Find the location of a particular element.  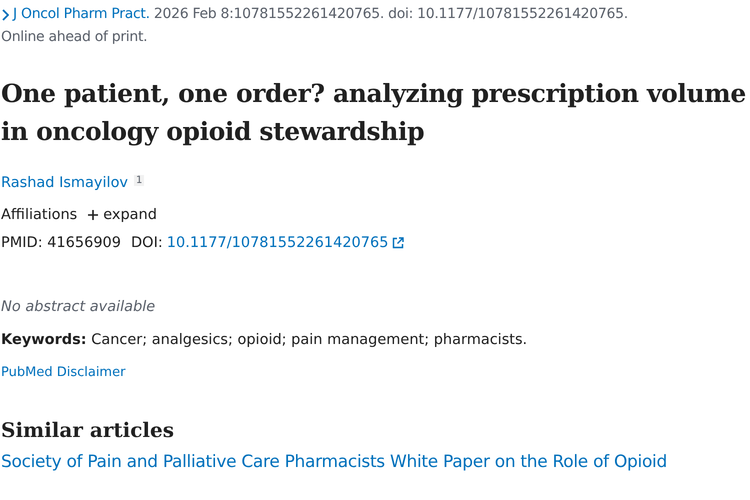

external-link-icon is located at coordinates (398, 243).